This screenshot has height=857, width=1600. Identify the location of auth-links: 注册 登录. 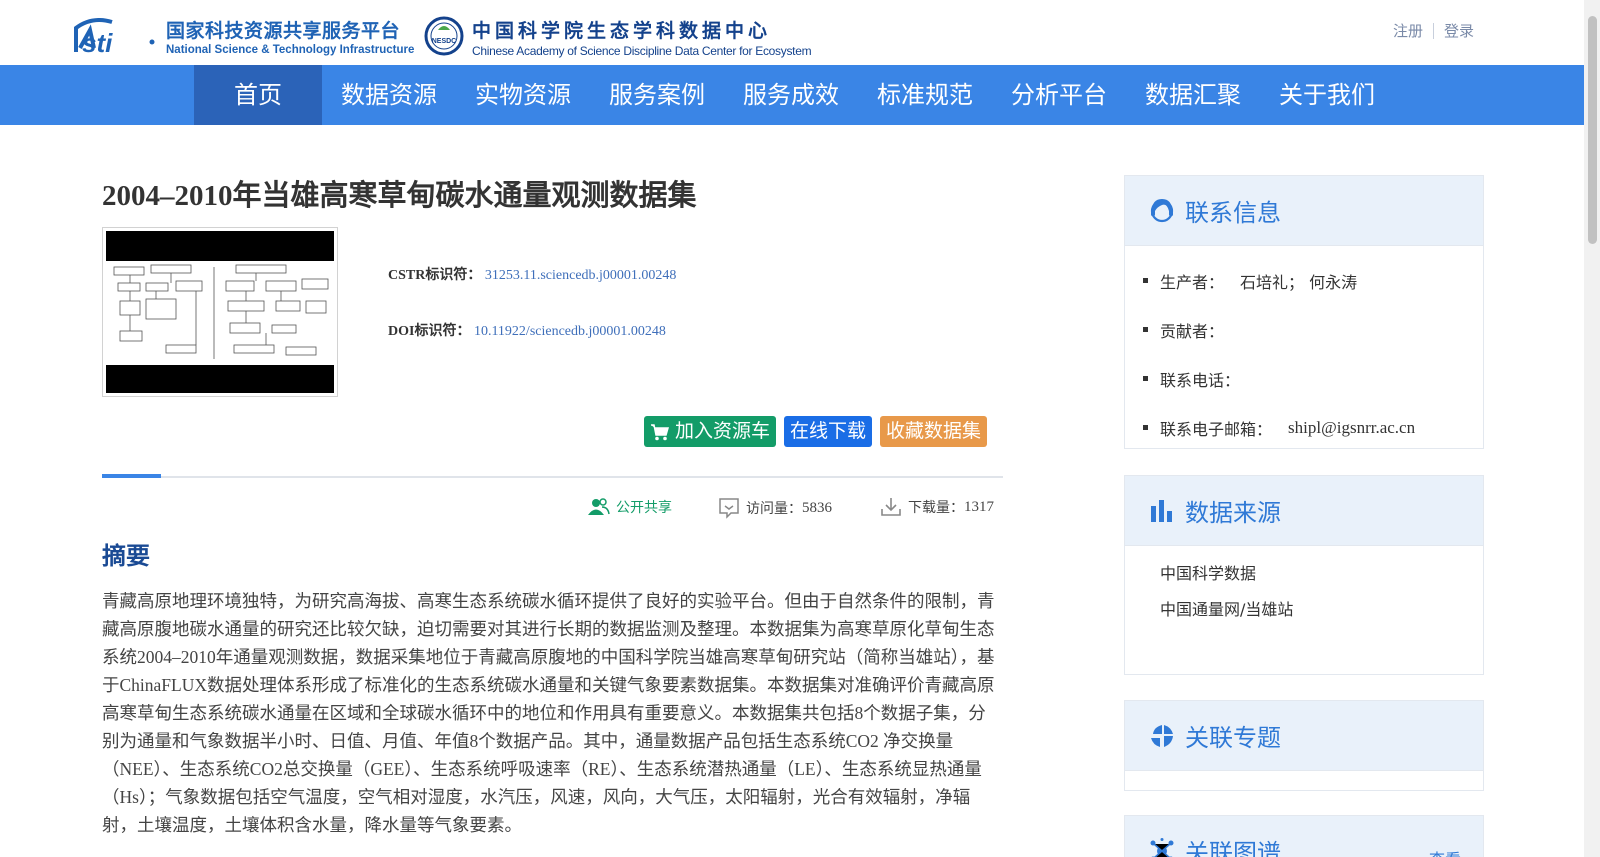
(1433, 30).